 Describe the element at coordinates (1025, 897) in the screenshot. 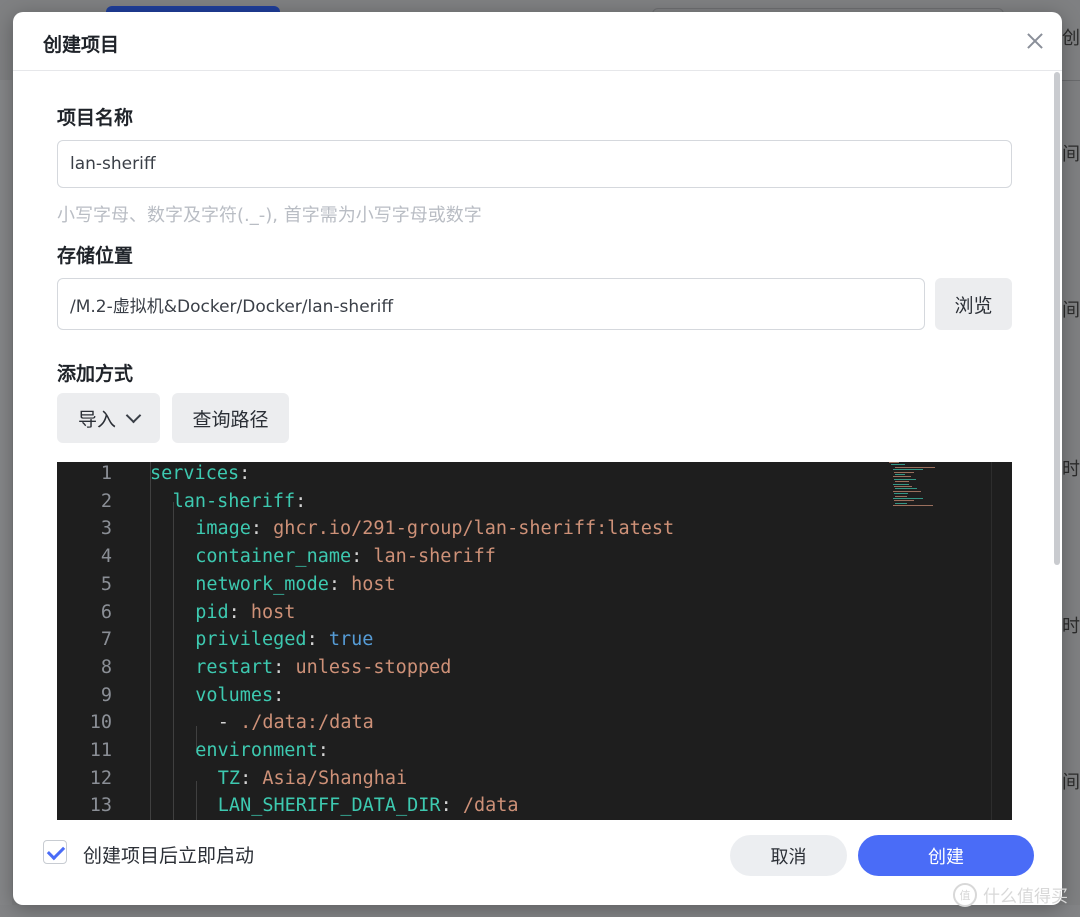

I see `watermark-text: 什么值得买` at that location.